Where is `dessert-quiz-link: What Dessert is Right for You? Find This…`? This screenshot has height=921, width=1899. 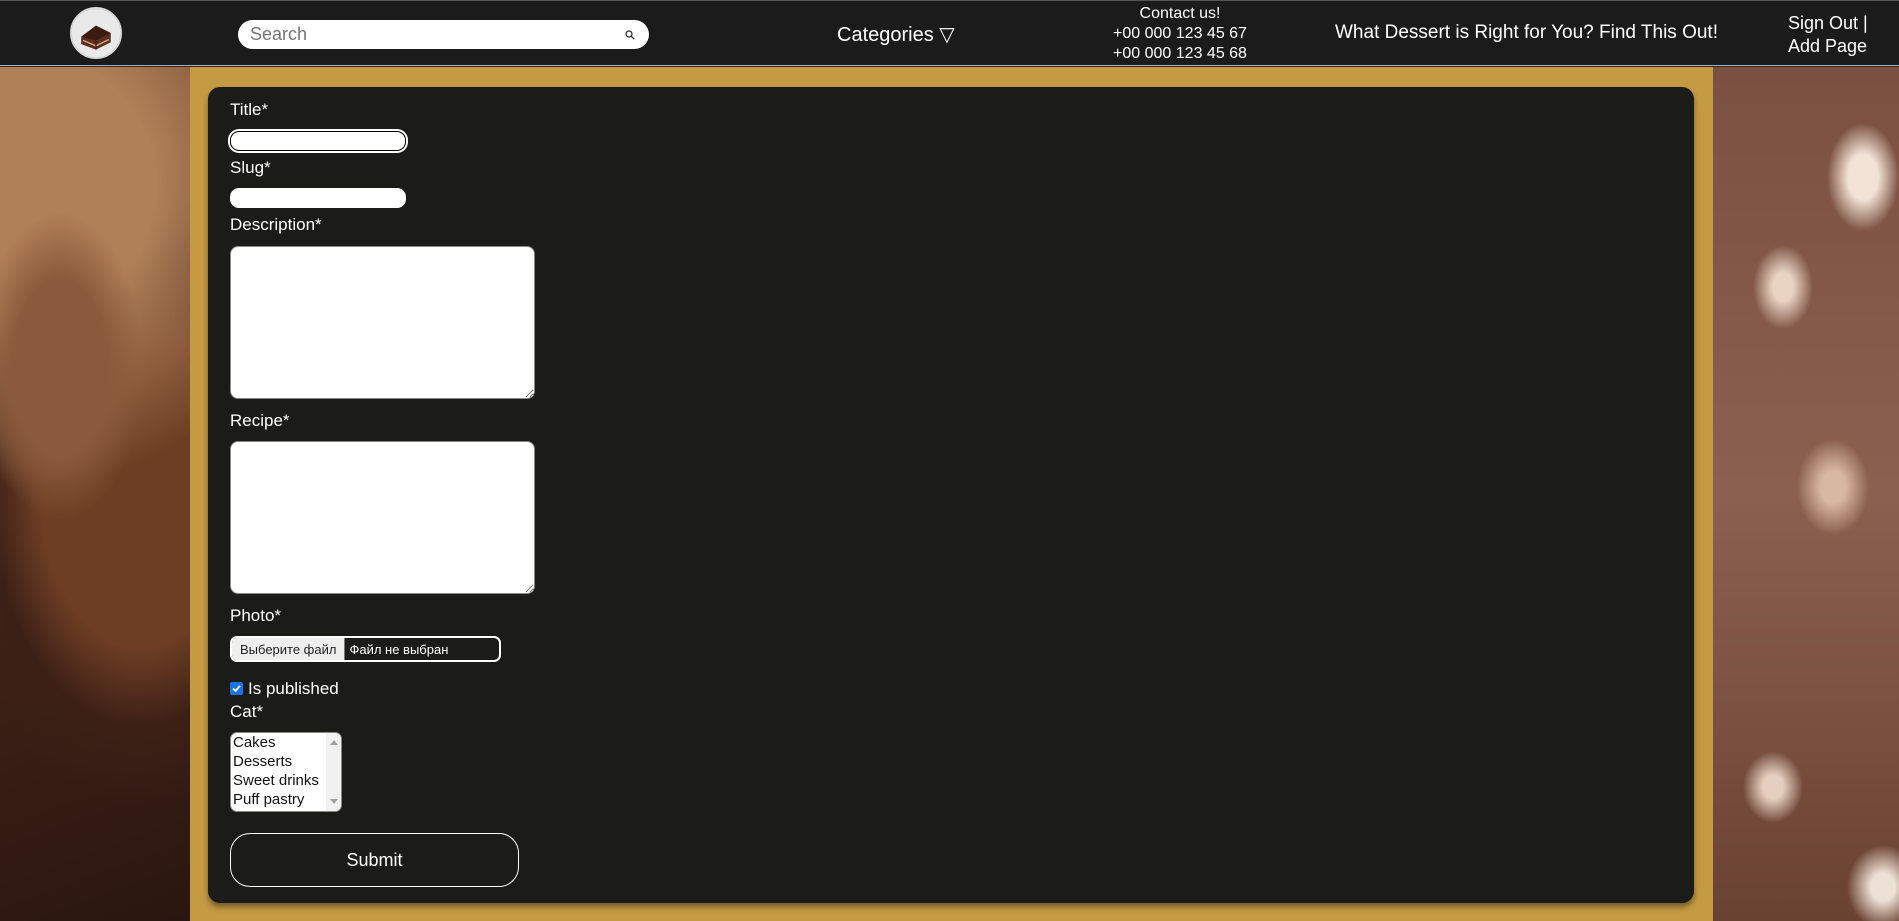
dessert-quiz-link: What Dessert is Right for You? Find This… is located at coordinates (1526, 33).